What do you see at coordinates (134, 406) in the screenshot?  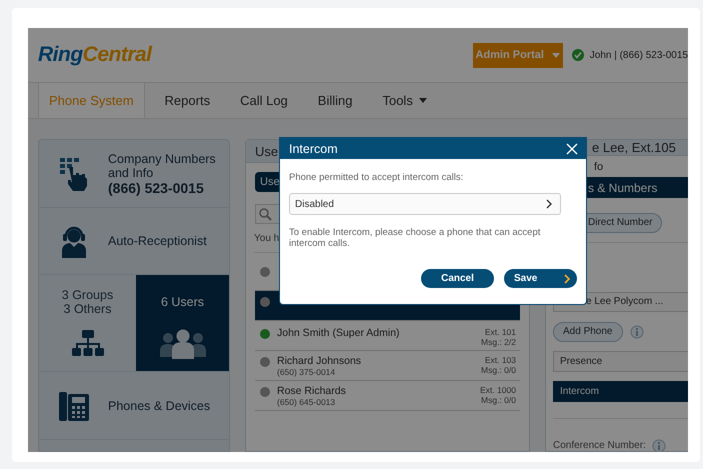 I see `nav-tile: Phones & Devices` at bounding box center [134, 406].